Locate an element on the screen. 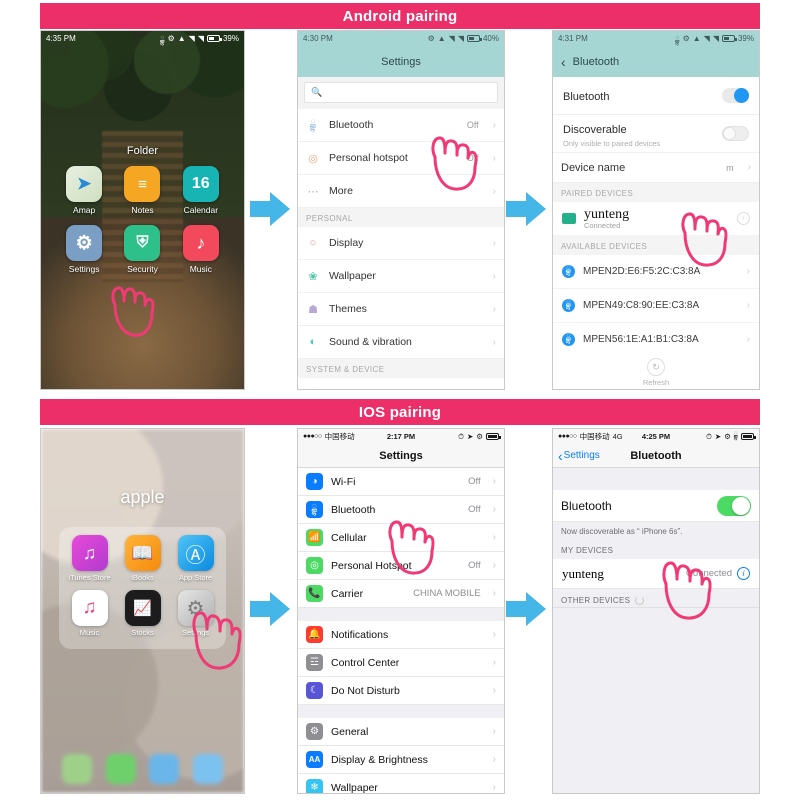  refresh-button: ↻ Refresh is located at coordinates (656, 371).